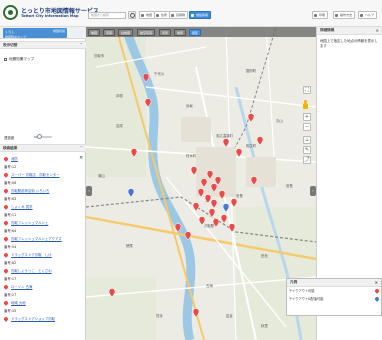 Image resolution: width=382 pixels, height=340 pixels. I want to click on nav-button-map: 地図, so click(94, 32).